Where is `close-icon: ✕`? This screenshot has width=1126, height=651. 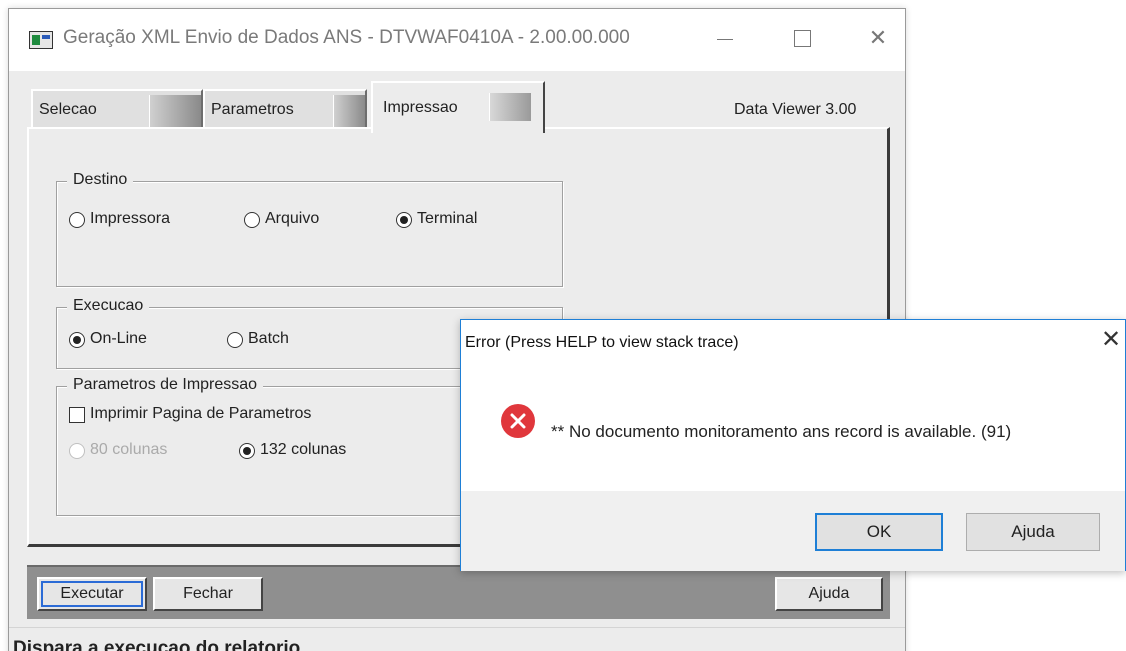 close-icon: ✕ is located at coordinates (1111, 340).